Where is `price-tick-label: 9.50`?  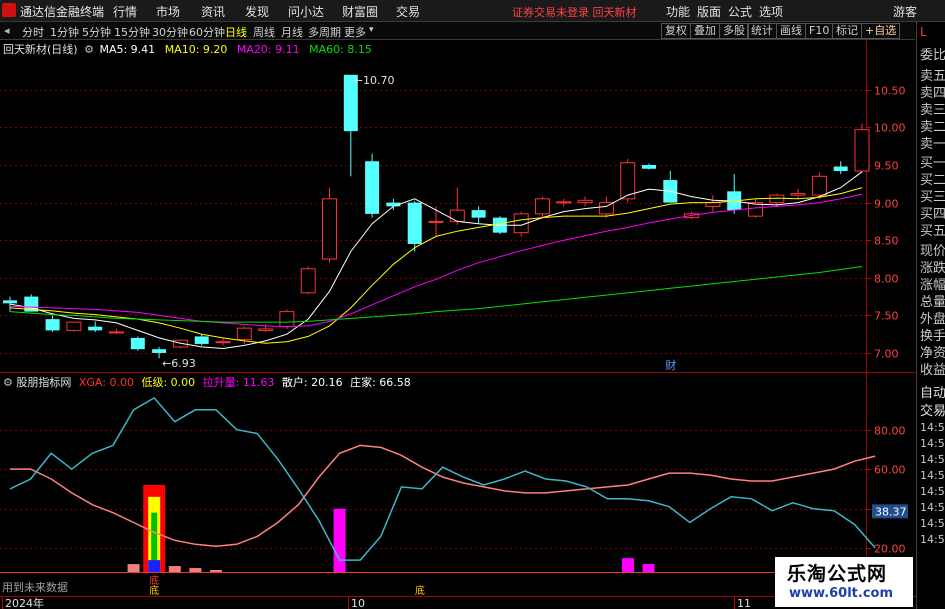
price-tick-label: 9.50 is located at coordinates (886, 166).